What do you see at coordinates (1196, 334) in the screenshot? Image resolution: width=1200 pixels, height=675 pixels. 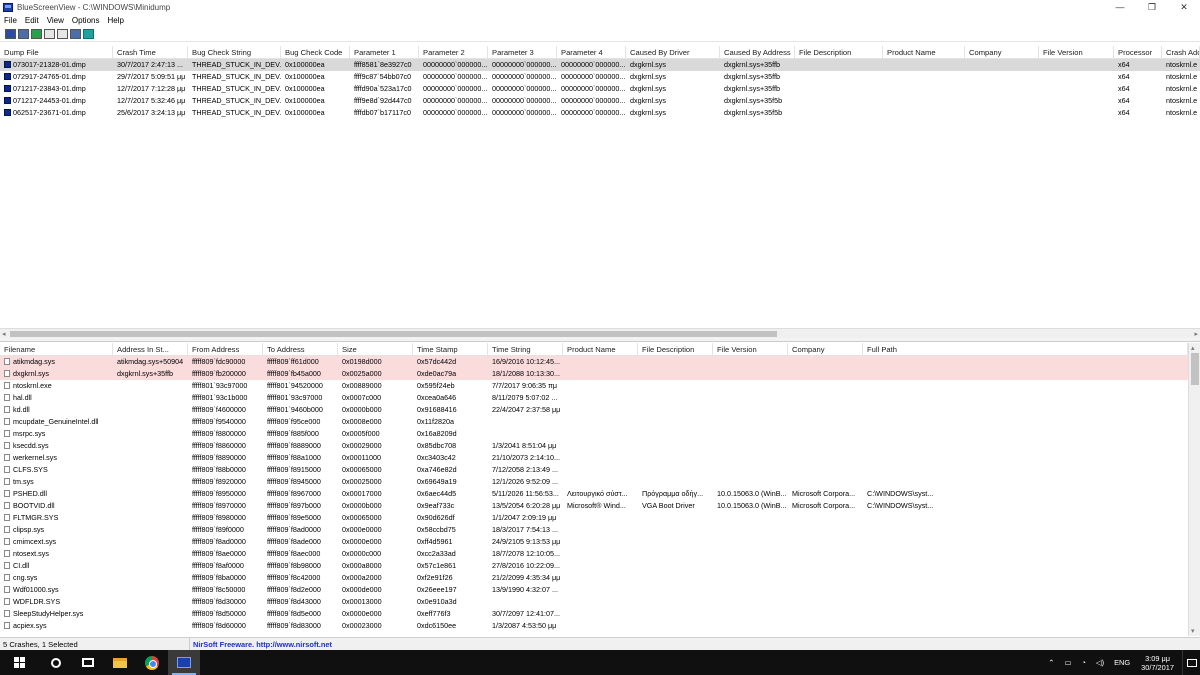 I see `scroll-right-icon: ▸` at bounding box center [1196, 334].